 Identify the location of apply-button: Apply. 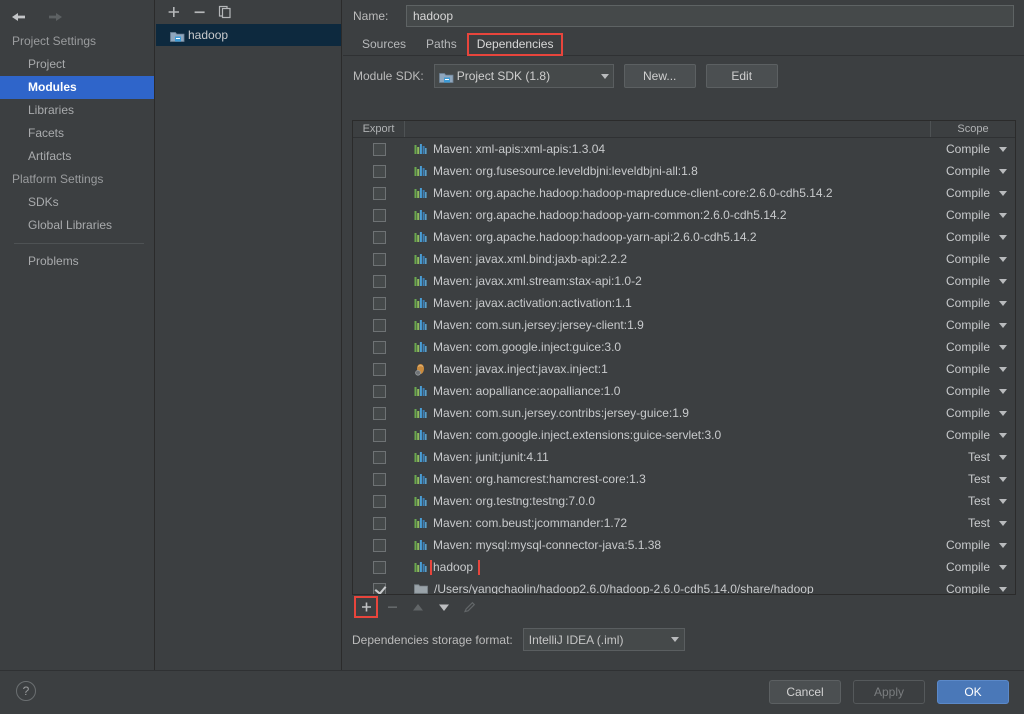
(889, 692).